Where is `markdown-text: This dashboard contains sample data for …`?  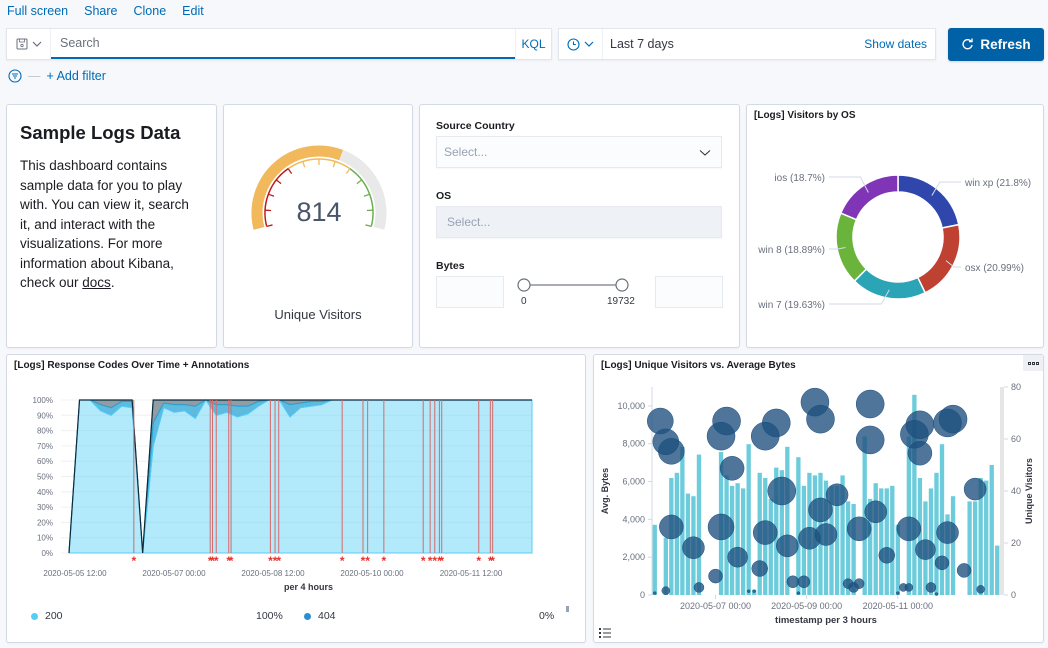
markdown-text: This dashboard contains sample data for … is located at coordinates (104, 224).